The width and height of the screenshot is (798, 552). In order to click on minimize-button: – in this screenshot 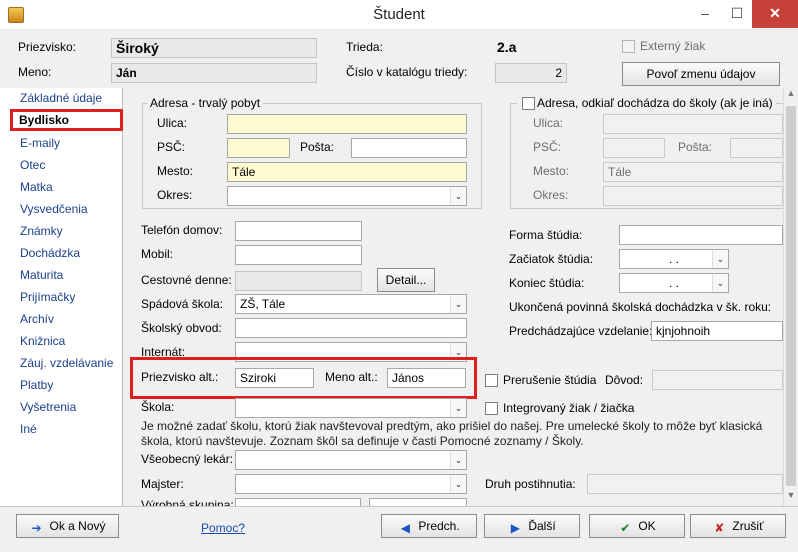, I will do `click(705, 14)`.